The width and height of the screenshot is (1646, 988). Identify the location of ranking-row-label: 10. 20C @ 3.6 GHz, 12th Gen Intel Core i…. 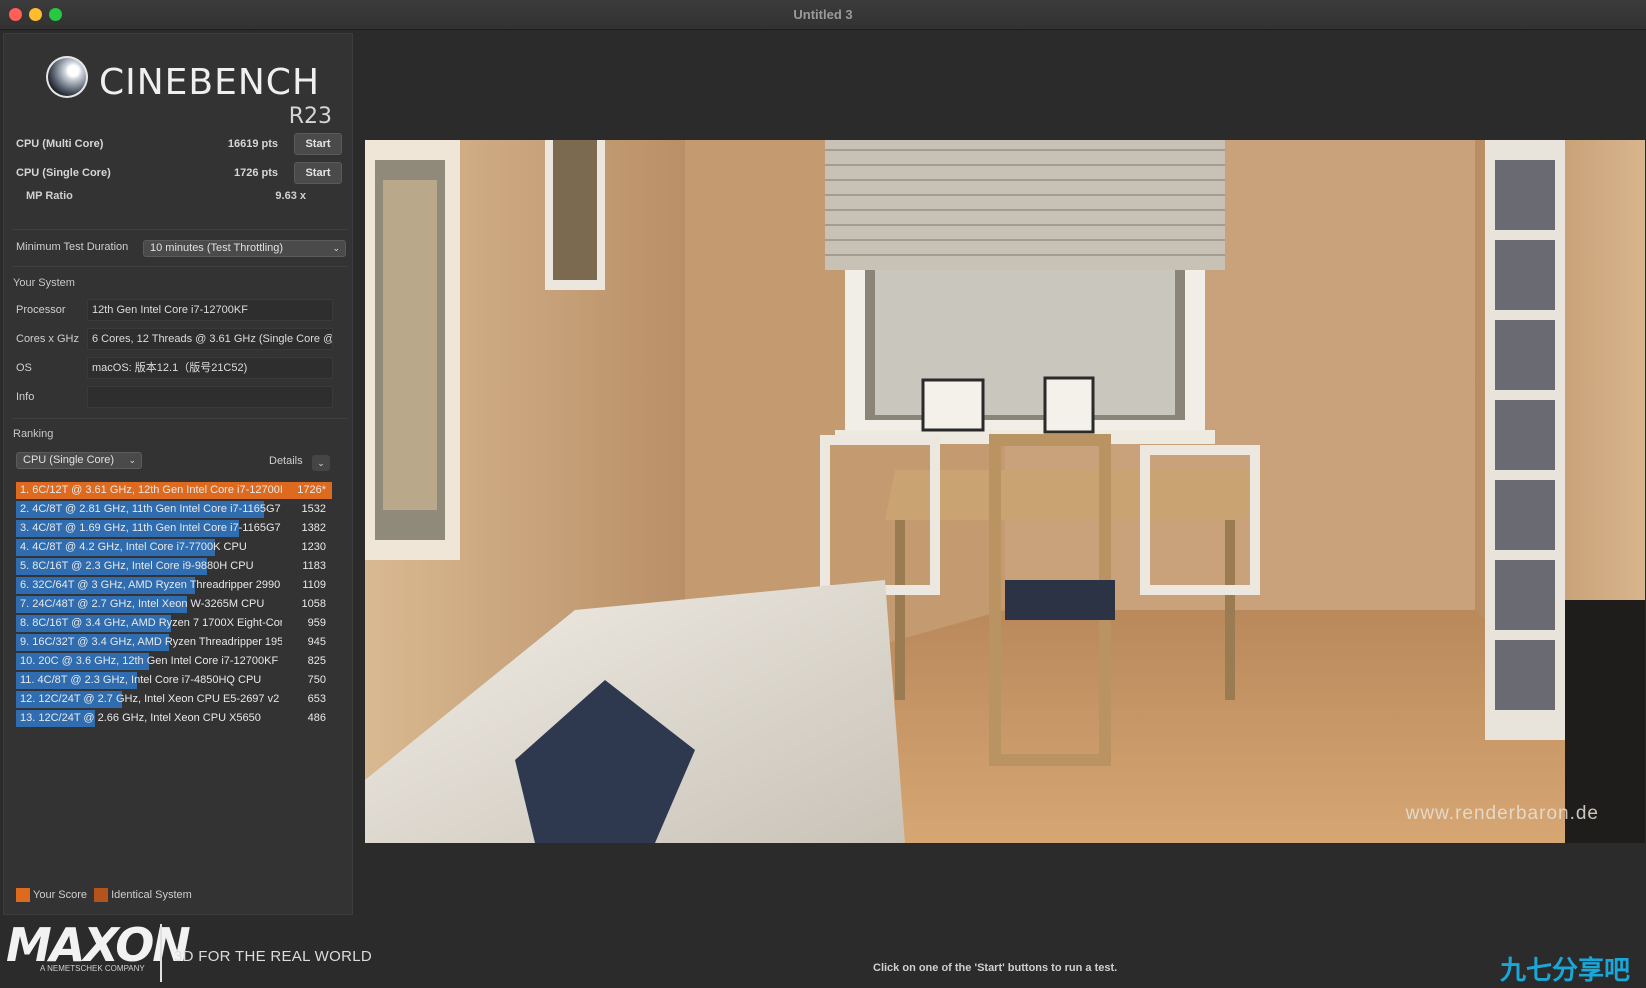
(149, 661).